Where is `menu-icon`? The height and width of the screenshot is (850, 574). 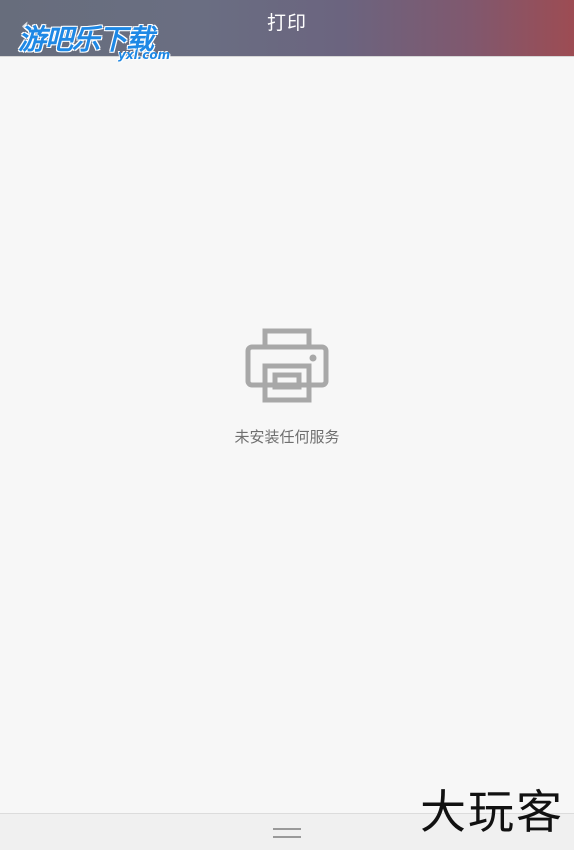 menu-icon is located at coordinates (287, 835).